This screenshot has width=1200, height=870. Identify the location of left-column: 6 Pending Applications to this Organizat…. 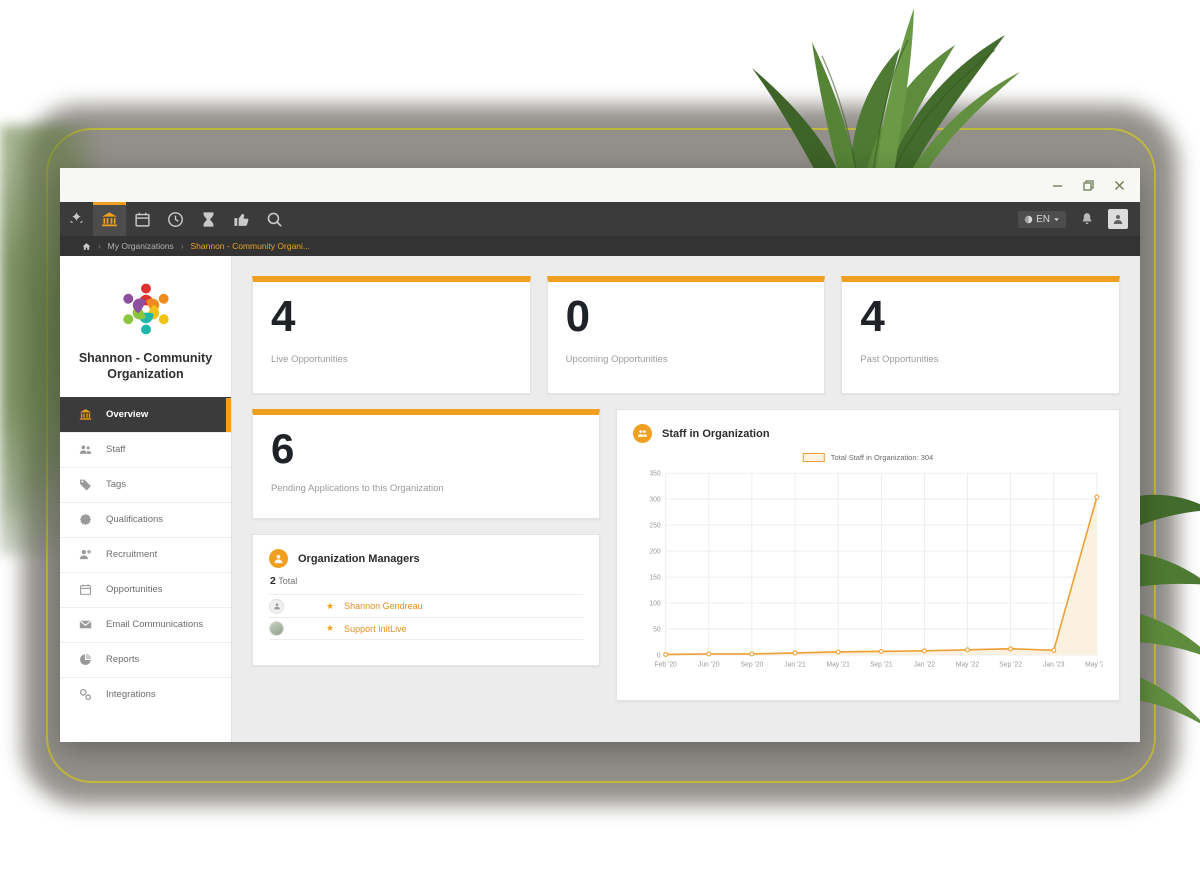
(426, 555).